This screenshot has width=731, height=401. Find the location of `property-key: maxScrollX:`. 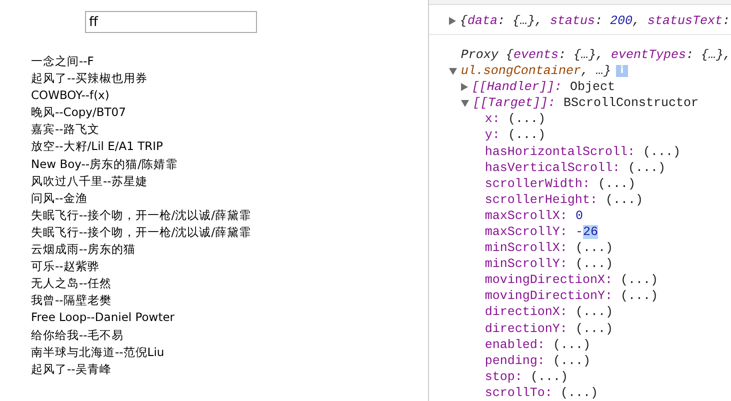

property-key: maxScrollX: is located at coordinates (526, 215).